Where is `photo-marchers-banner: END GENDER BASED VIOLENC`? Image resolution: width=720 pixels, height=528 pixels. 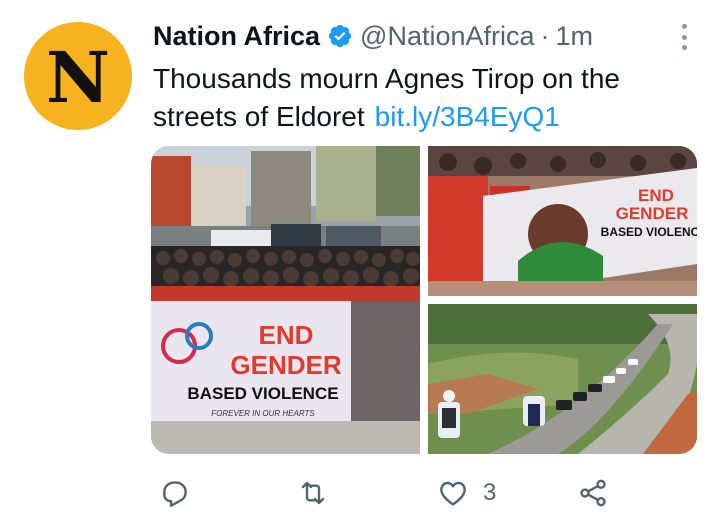
photo-marchers-banner: END GENDER BASED VIOLENC is located at coordinates (562, 221).